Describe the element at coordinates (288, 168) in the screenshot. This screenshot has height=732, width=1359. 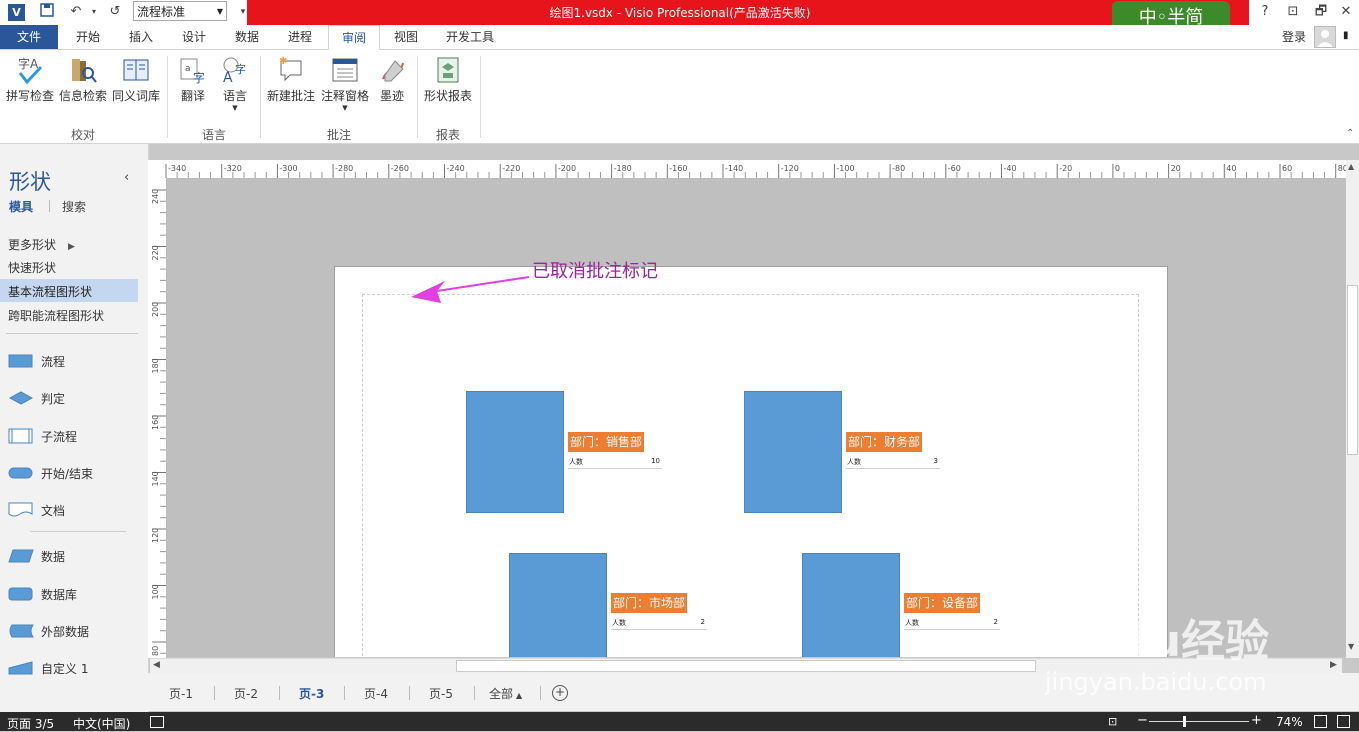
I see `ruler-tick-label: -300` at that location.